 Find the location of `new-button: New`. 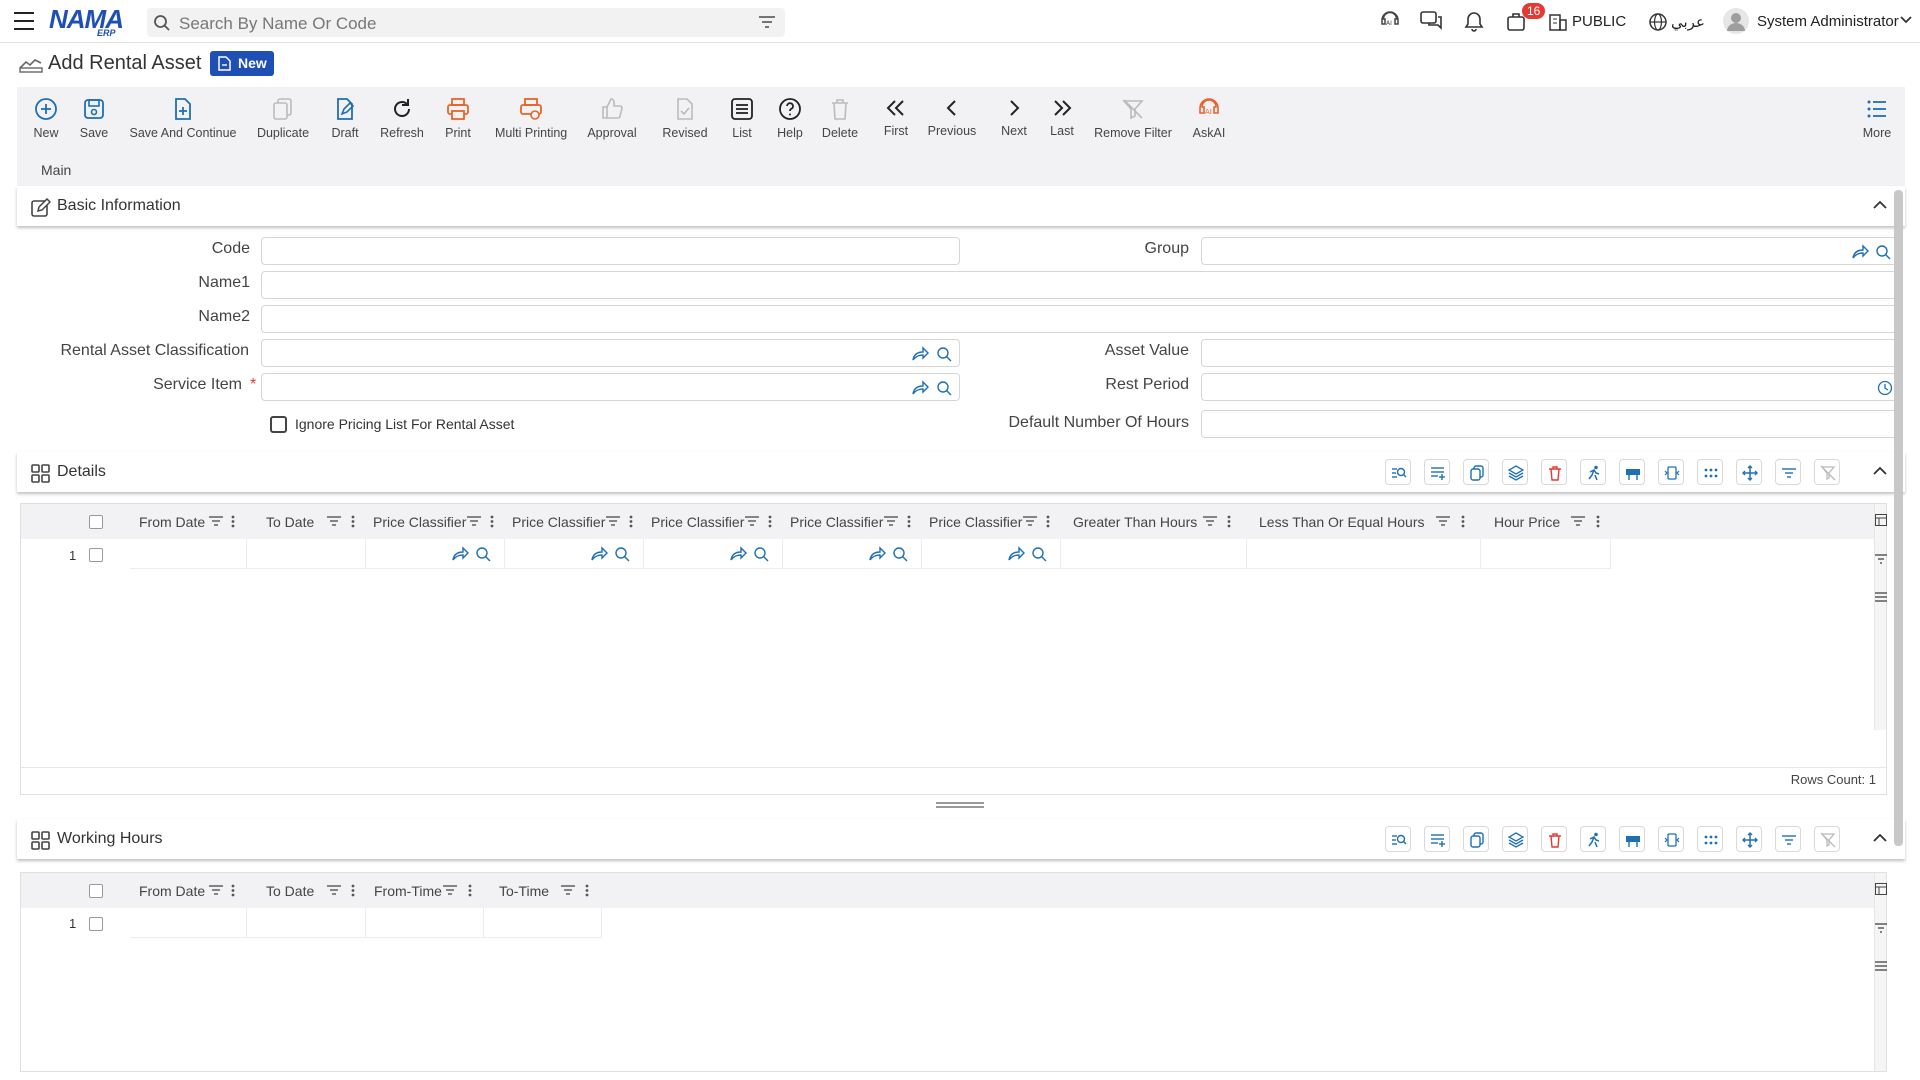

new-button: New is located at coordinates (46, 118).